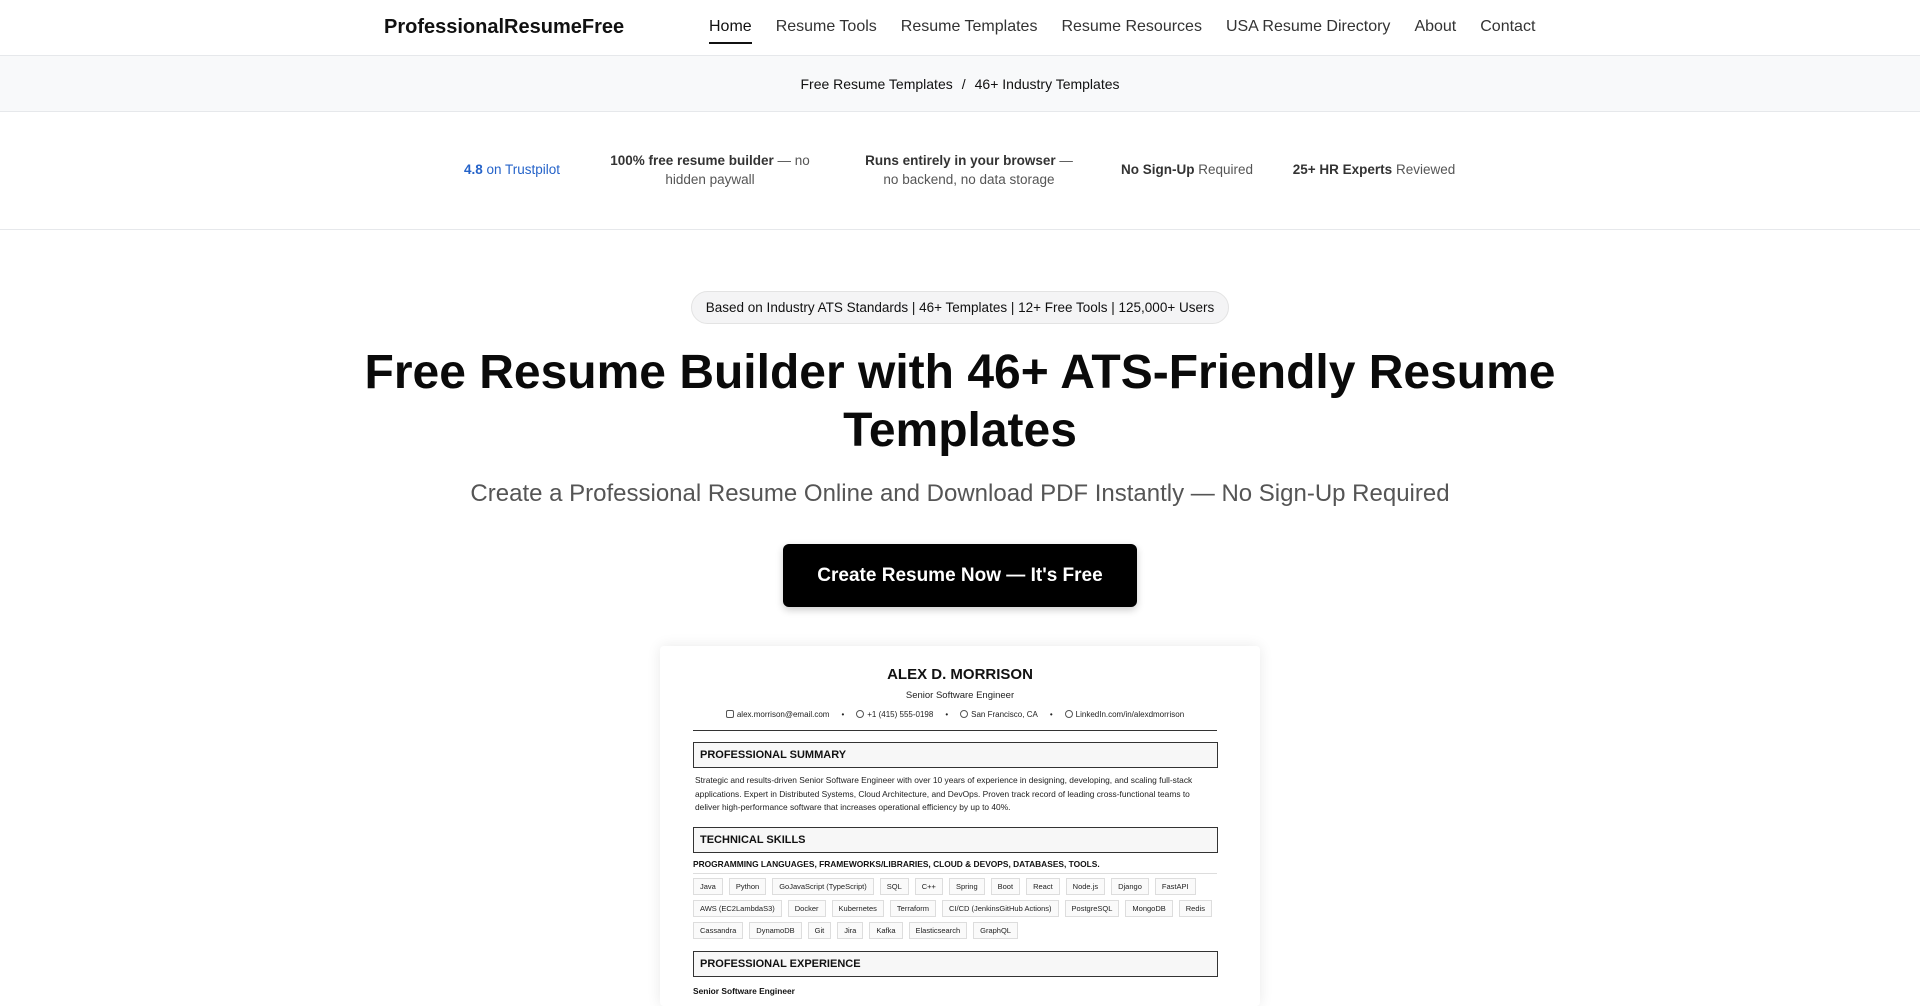 This screenshot has height=1006, width=1920. What do you see at coordinates (1424, 169) in the screenshot?
I see `trust-experts-rest: Reviewed` at bounding box center [1424, 169].